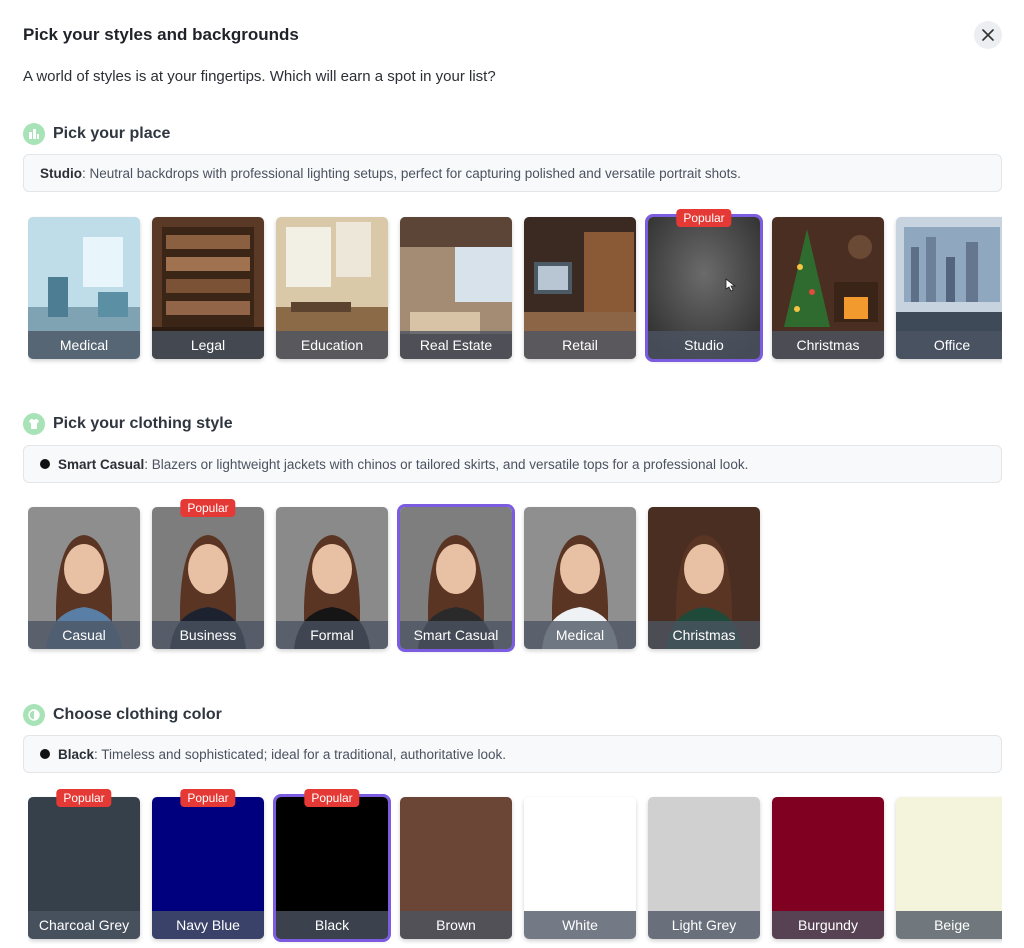 This screenshot has width=1024, height=948. Describe the element at coordinates (208, 868) in the screenshot. I see `color-option-navy-blue: Navy Blue` at that location.